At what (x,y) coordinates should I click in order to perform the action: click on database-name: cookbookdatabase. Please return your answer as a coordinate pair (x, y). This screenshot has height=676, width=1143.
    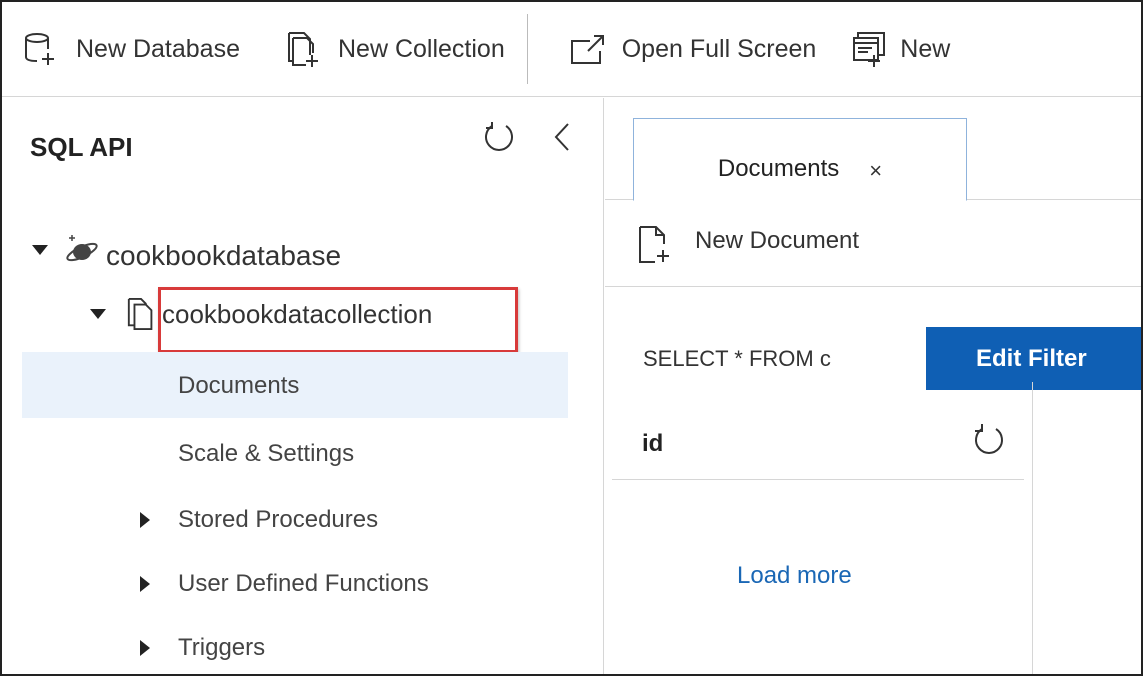
    Looking at the image, I should click on (224, 255).